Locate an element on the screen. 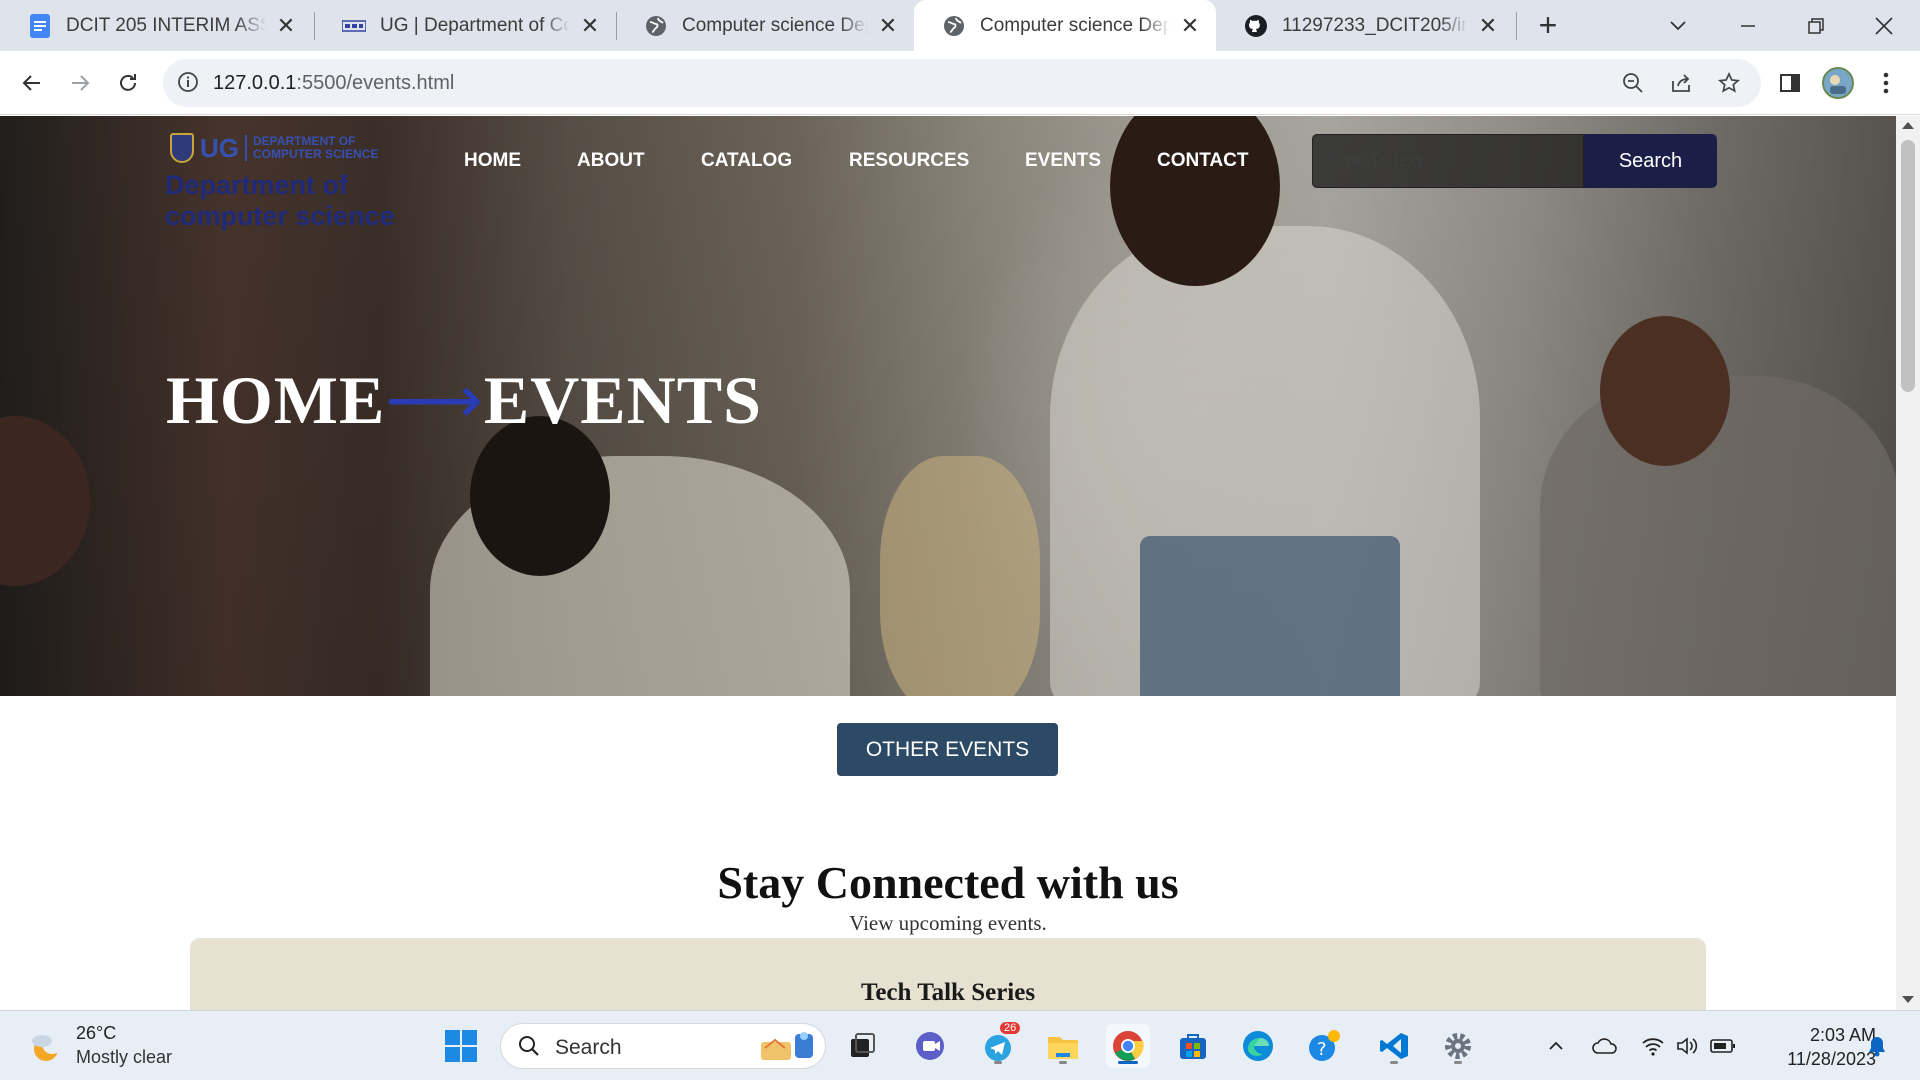  weather-moon-cloud-icon is located at coordinates (45, 1046).